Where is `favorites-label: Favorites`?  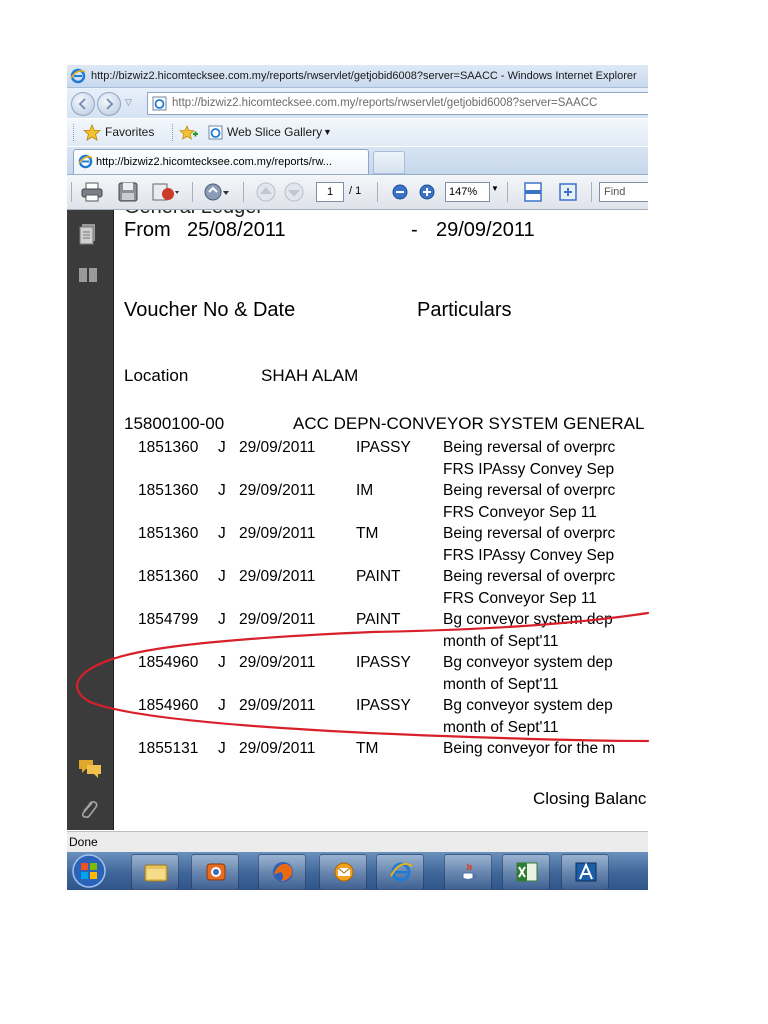
favorites-label: Favorites is located at coordinates (129, 132).